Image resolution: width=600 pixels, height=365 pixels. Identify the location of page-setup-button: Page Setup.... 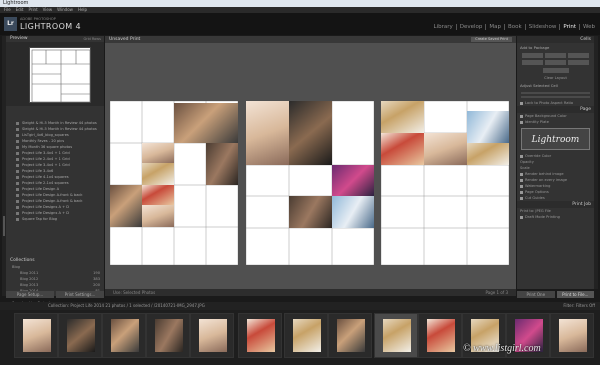
(30, 294).